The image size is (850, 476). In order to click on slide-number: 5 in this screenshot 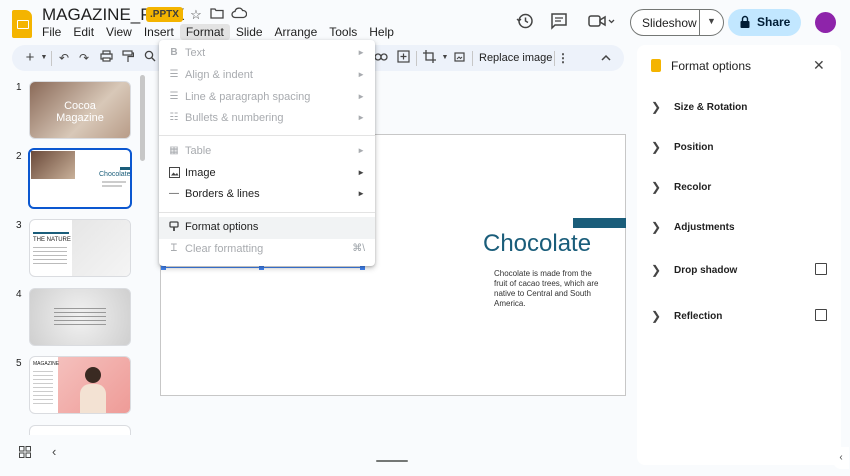, I will do `click(19, 363)`.